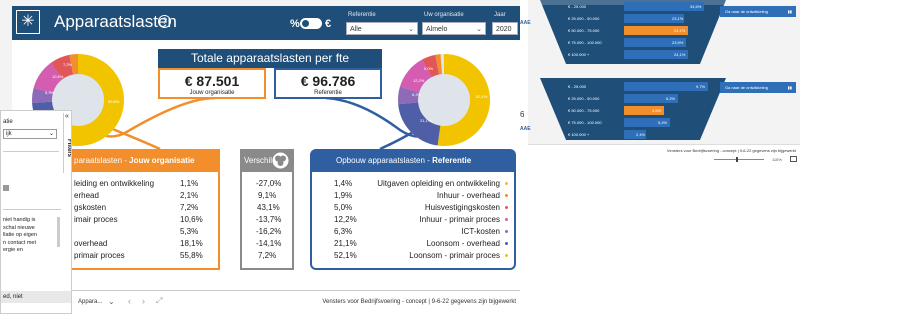  Describe the element at coordinates (280, 160) in the screenshot. I see `compare-icon` at that location.